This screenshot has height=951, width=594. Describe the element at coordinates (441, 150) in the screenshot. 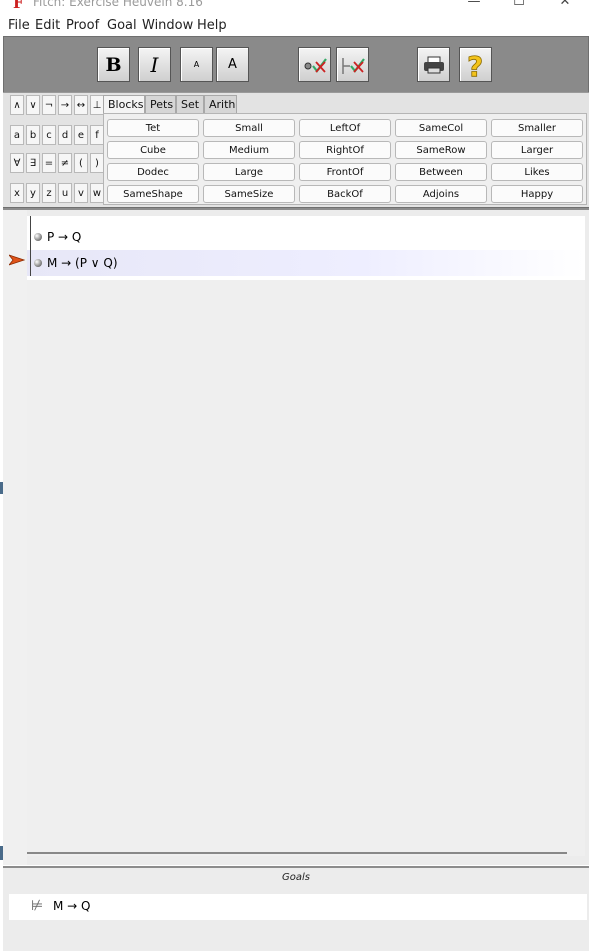

I see `predicate-button-samerow: SameRow` at that location.